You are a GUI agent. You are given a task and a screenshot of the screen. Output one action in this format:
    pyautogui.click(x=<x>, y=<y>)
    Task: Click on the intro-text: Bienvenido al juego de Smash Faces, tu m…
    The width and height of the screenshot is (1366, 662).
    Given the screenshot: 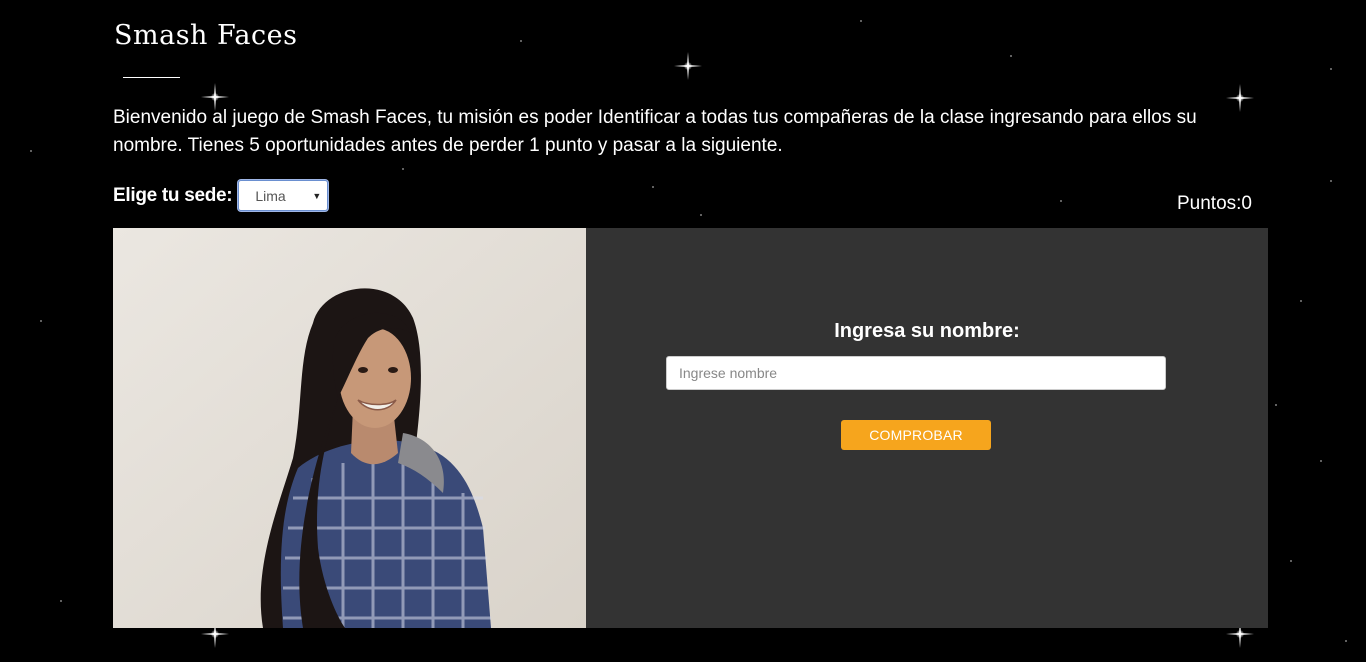 What is the action you would take?
    pyautogui.click(x=655, y=131)
    